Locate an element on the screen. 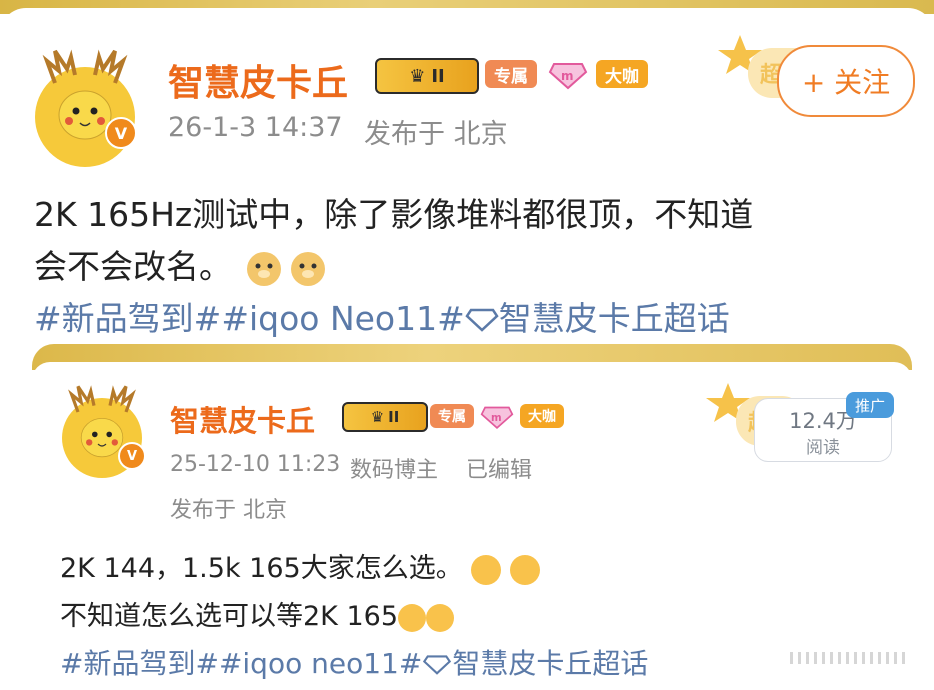 This screenshot has height=690, width=934. repost-exclusive-badge: 专属 is located at coordinates (452, 416).